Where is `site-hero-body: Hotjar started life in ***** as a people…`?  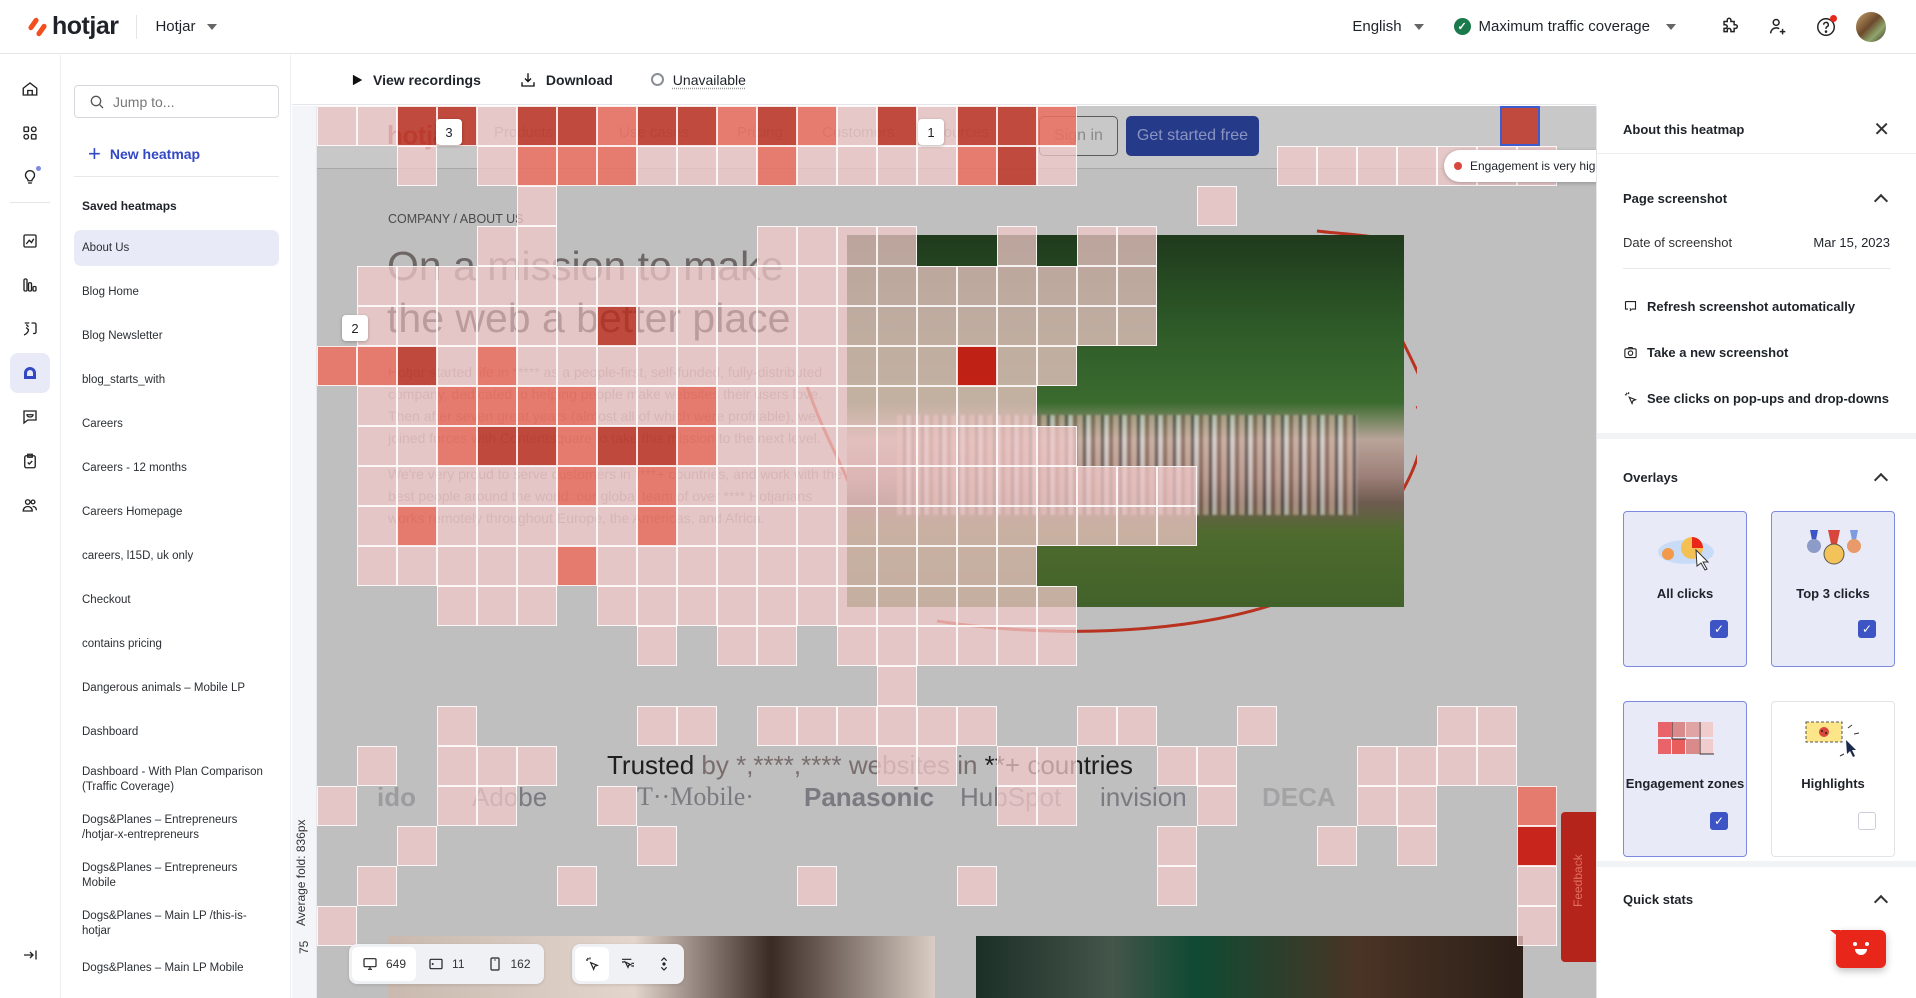 site-hero-body: Hotjar started life in ***** as a people… is located at coordinates (618, 452).